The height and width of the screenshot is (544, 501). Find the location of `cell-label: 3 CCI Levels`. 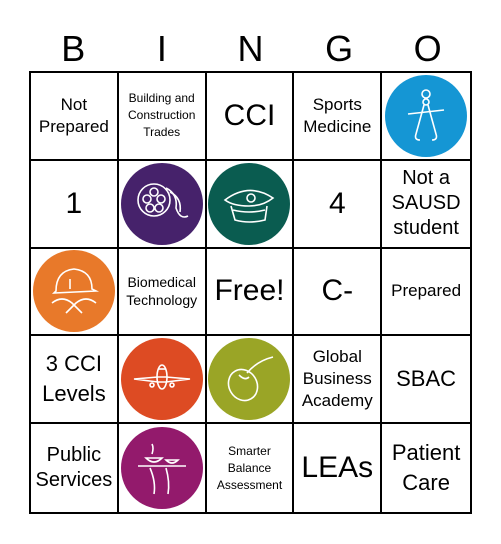

cell-label: 3 CCI Levels is located at coordinates (74, 379).